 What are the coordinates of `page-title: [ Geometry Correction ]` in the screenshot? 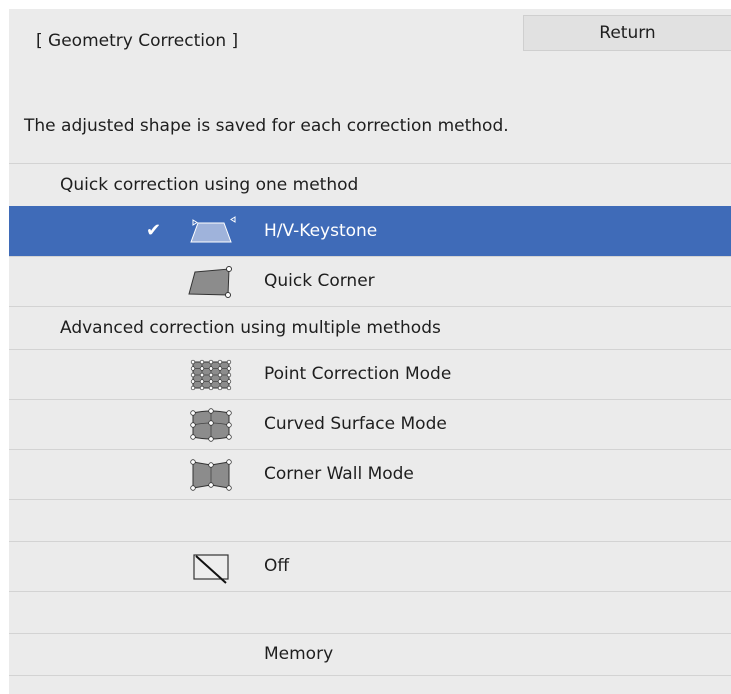 It's located at (137, 41).